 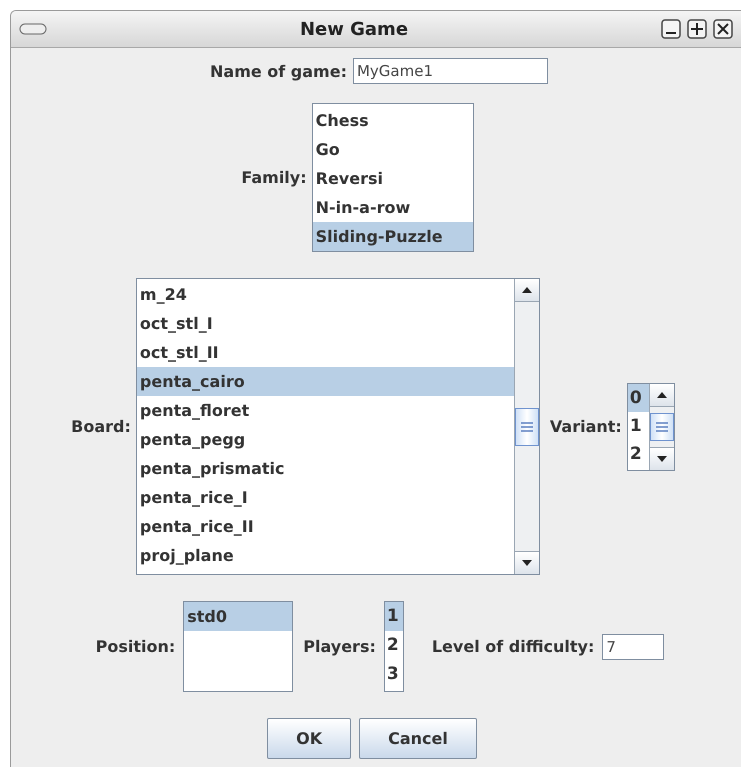 What do you see at coordinates (354, 29) in the screenshot?
I see `window-title: New Game` at bounding box center [354, 29].